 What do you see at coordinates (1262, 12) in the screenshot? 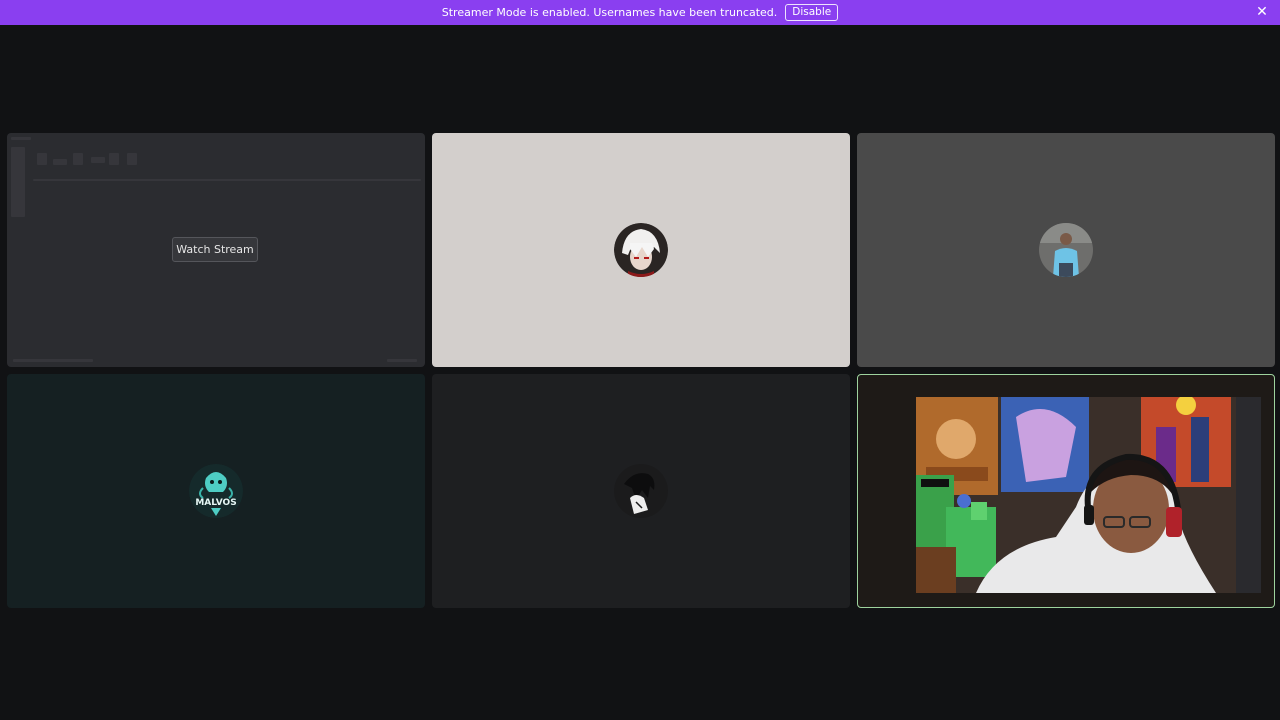
I see `close-icon: ✕` at bounding box center [1262, 12].